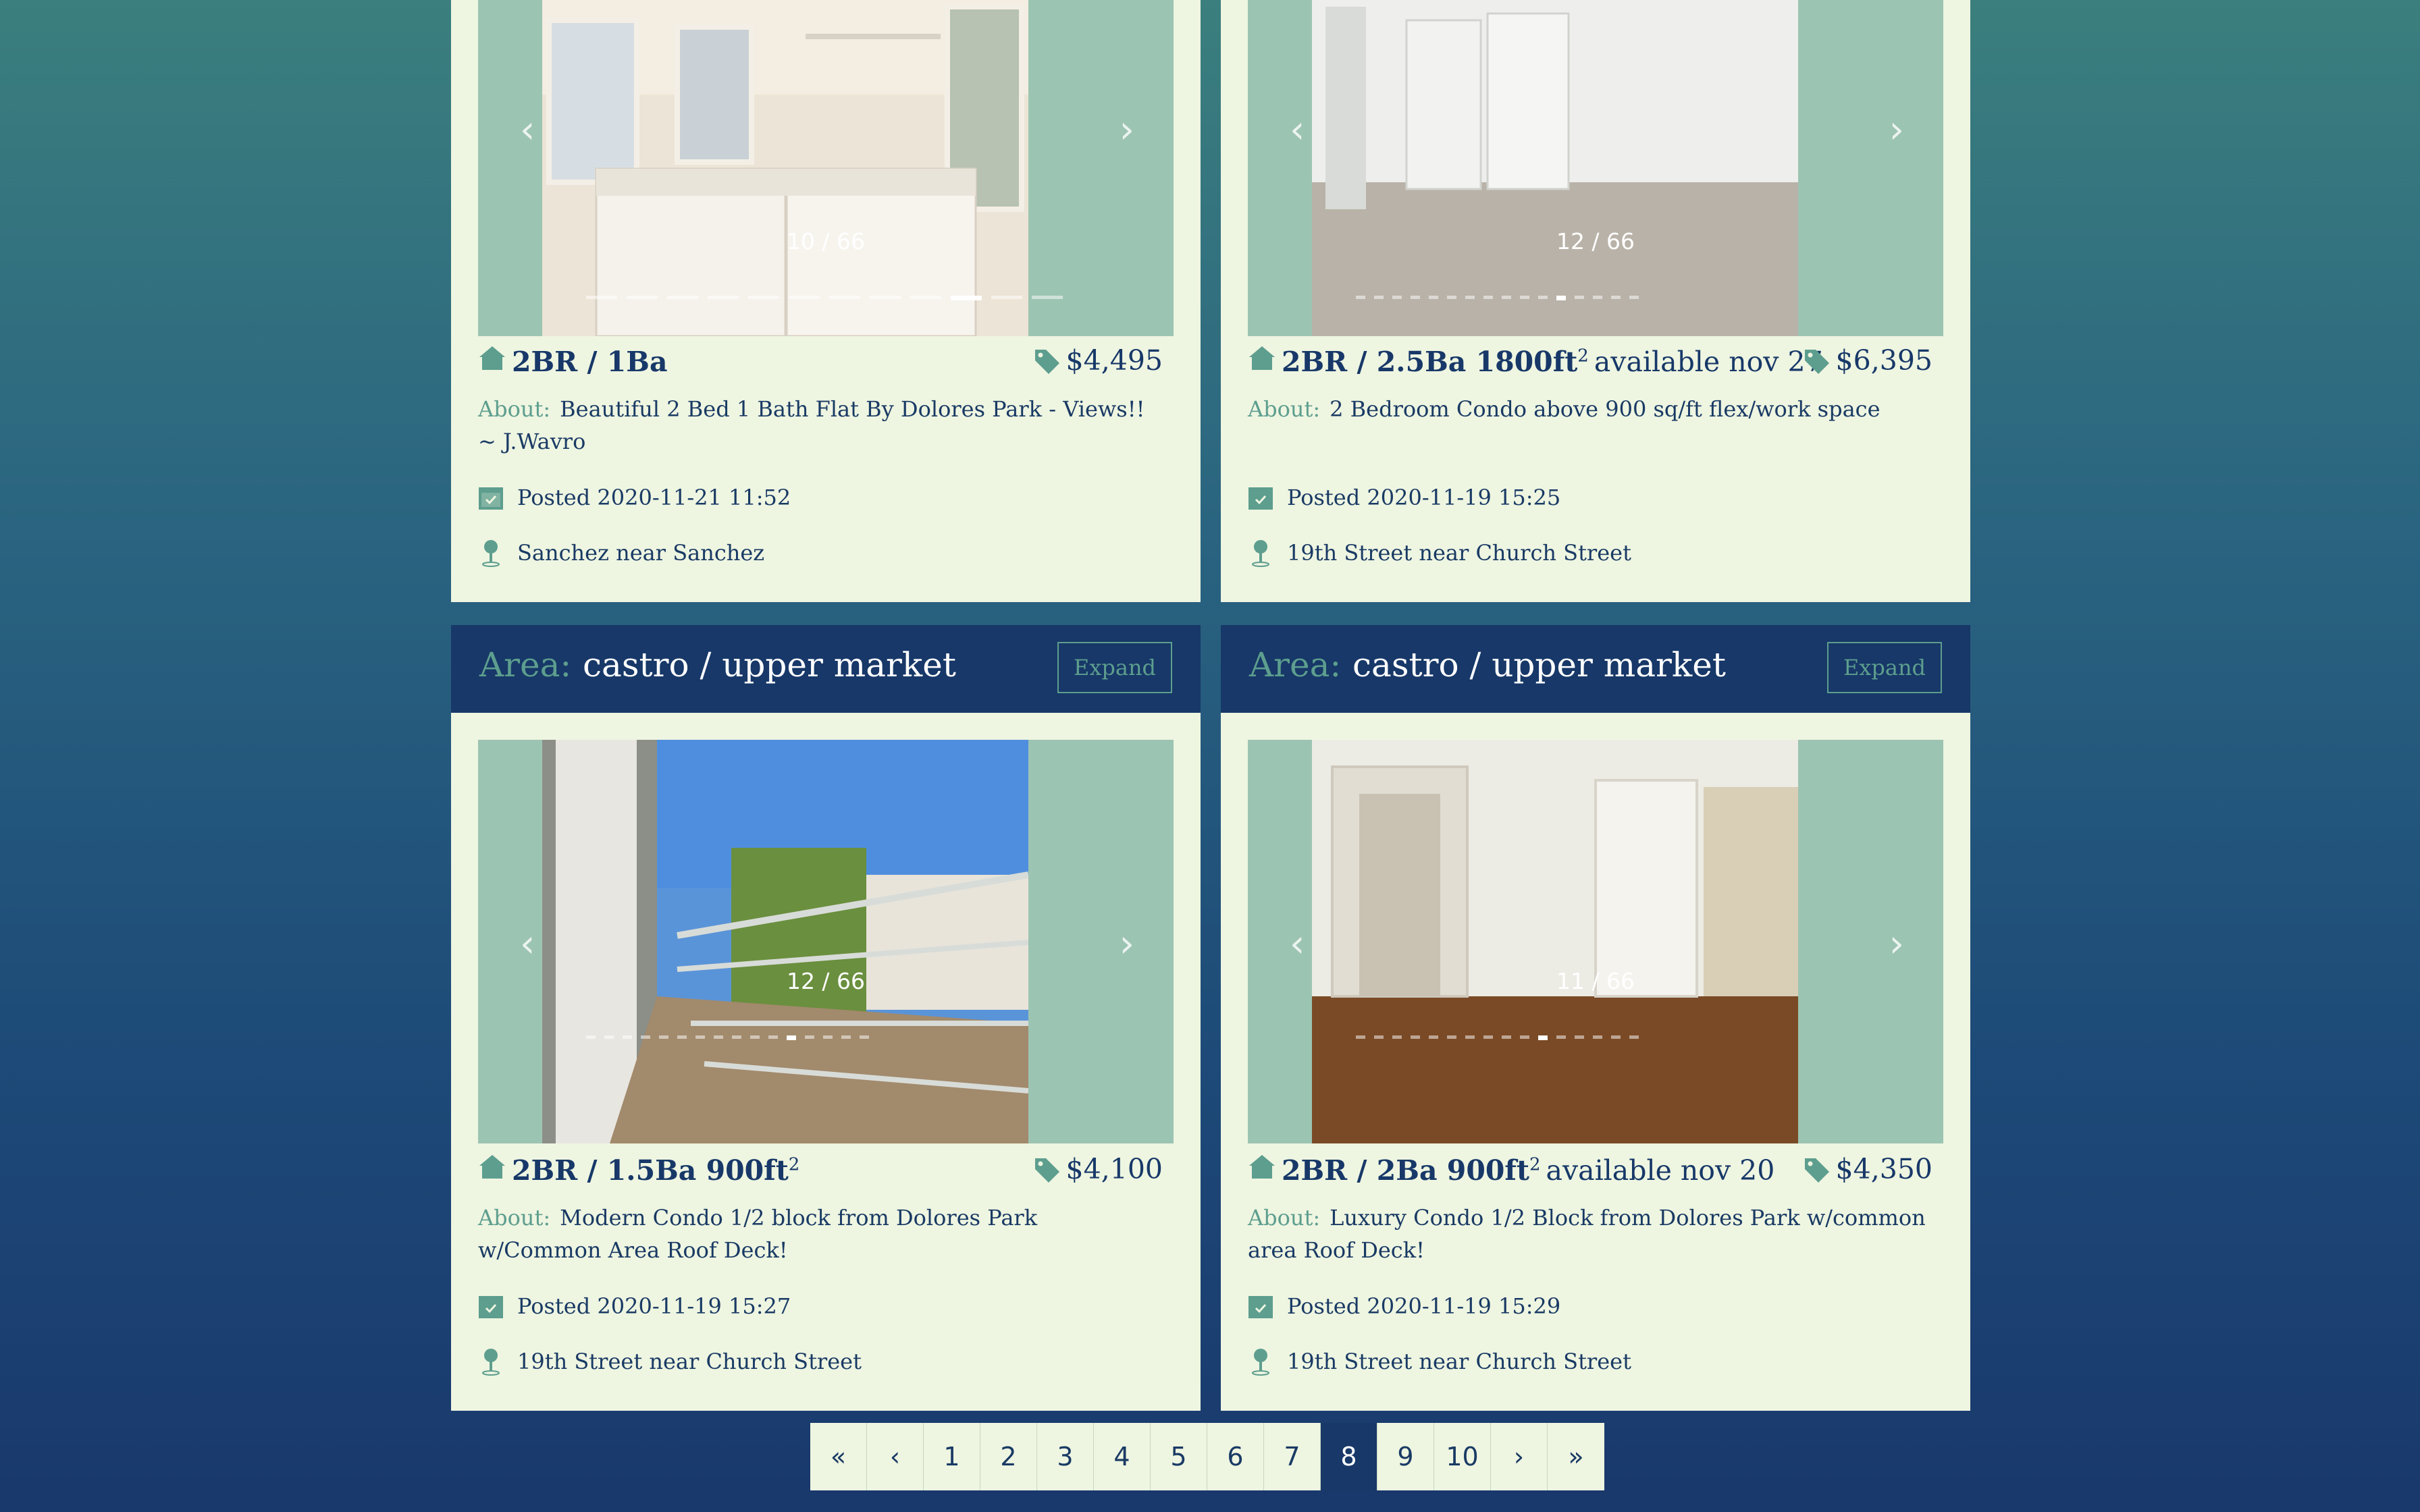 Image resolution: width=2420 pixels, height=1512 pixels. What do you see at coordinates (1065, 1457) in the screenshot?
I see `page-3-button: 3` at bounding box center [1065, 1457].